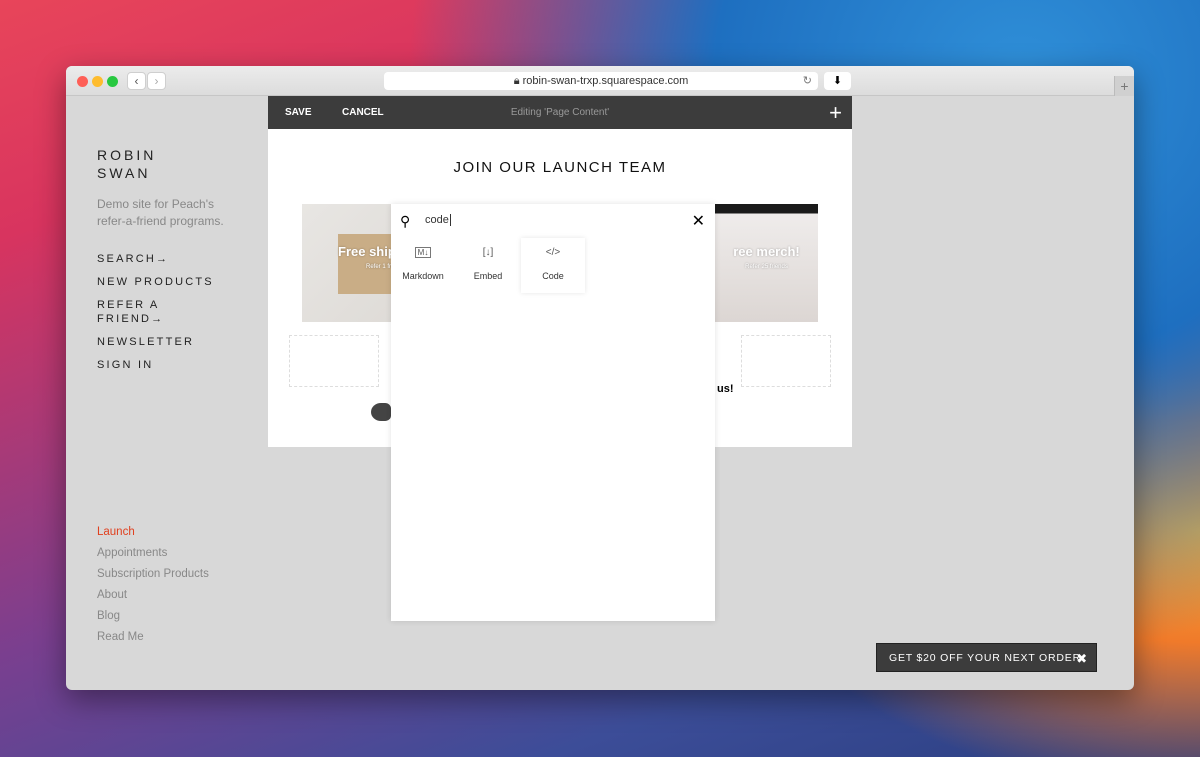 Image resolution: width=1200 pixels, height=757 pixels. What do you see at coordinates (156, 81) in the screenshot?
I see `forward-button: ›` at bounding box center [156, 81].